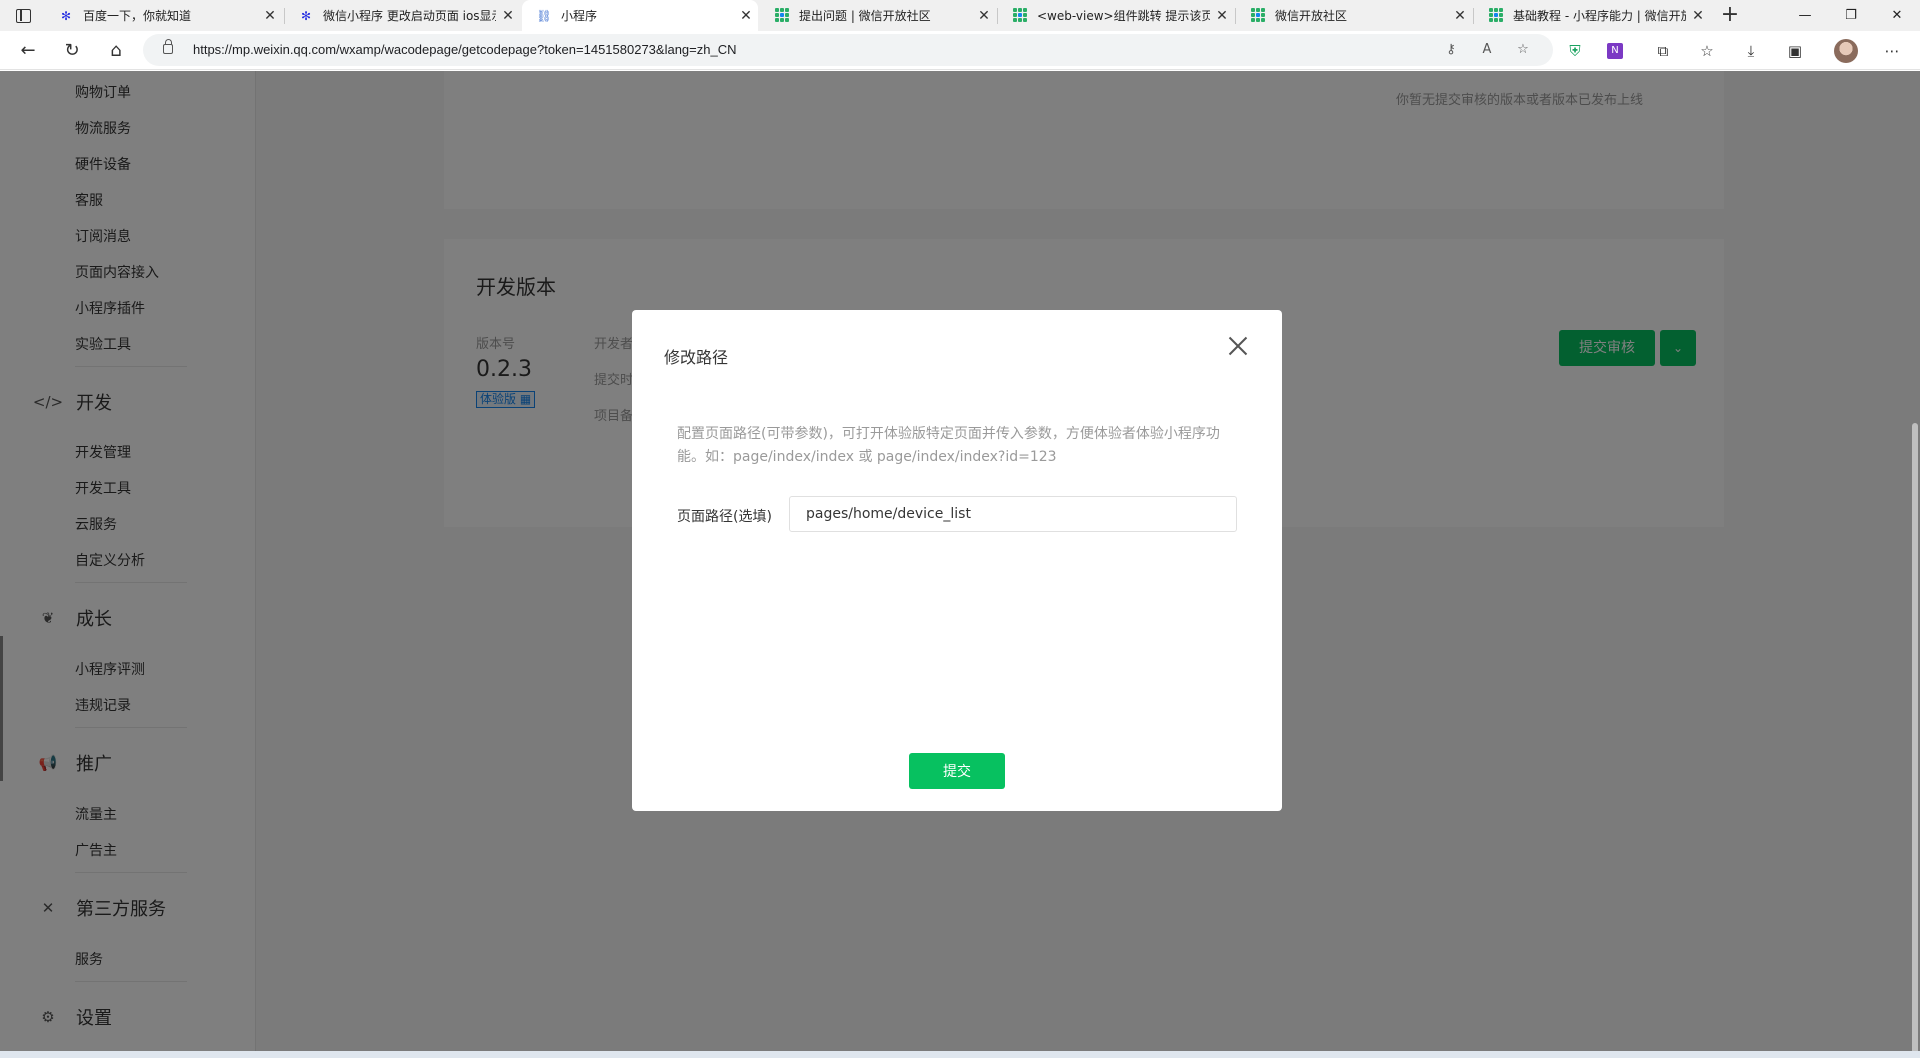 The image size is (1920, 1058). I want to click on browser-tab: ✻ 百度一下，你就知道 ✕, so click(163, 15).